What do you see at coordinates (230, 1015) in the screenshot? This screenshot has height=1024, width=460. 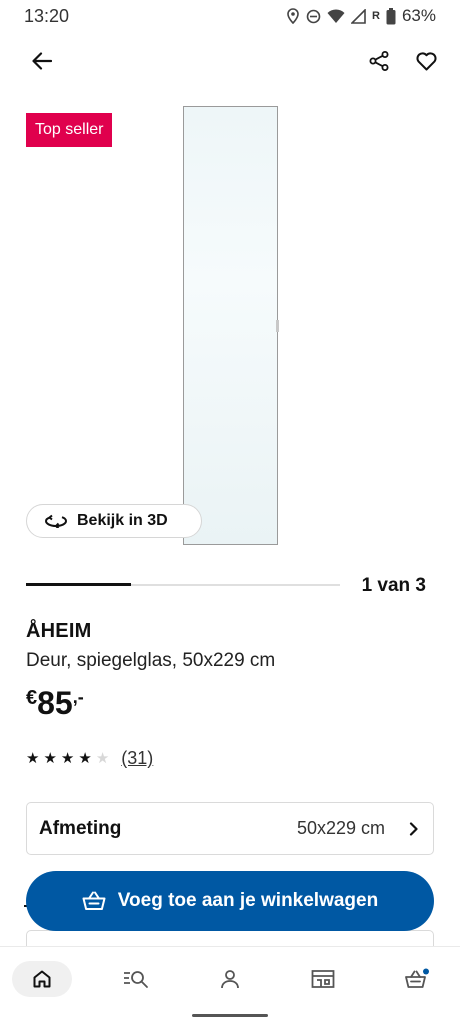 I see `gesture-handle` at bounding box center [230, 1015].